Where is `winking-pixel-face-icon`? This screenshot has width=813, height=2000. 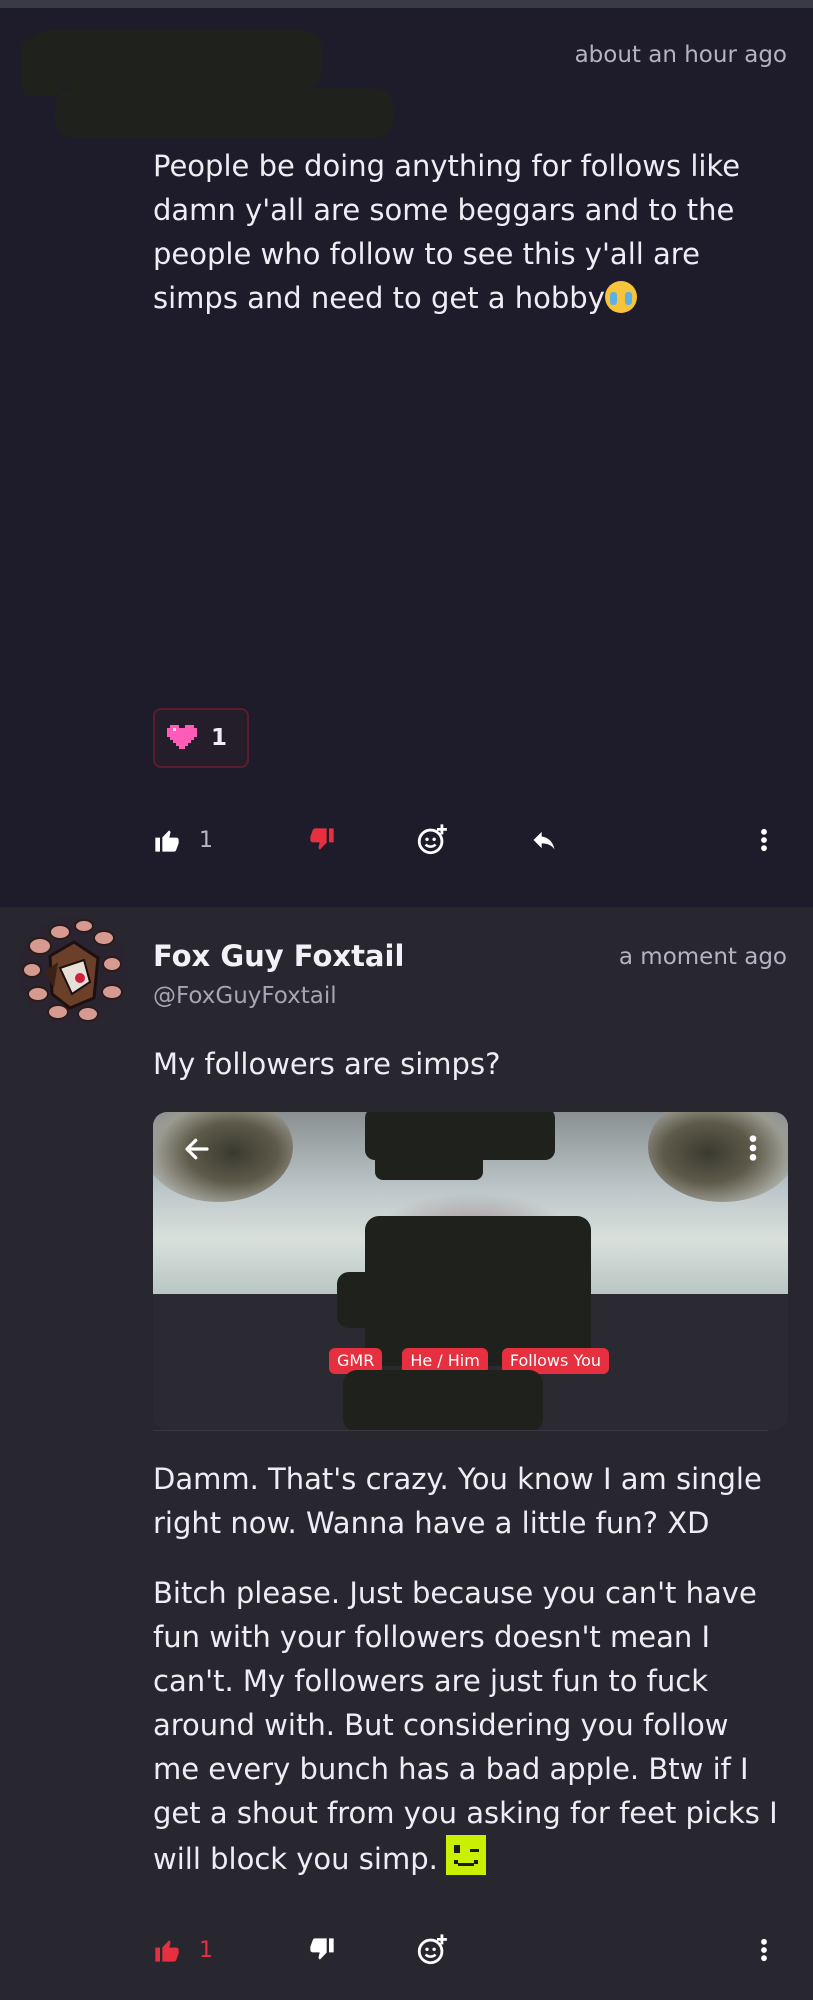 winking-pixel-face-icon is located at coordinates (465, 1855).